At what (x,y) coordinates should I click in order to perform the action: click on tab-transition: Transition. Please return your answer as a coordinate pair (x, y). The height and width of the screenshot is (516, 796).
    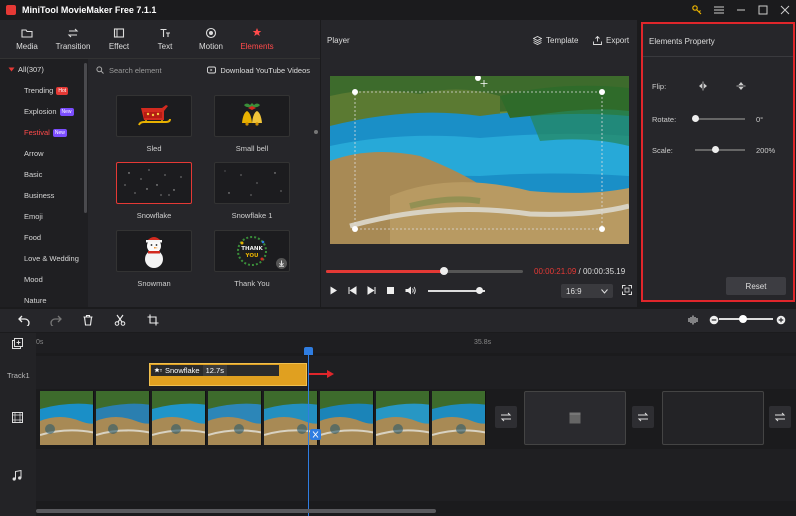
    Looking at the image, I should click on (73, 39).